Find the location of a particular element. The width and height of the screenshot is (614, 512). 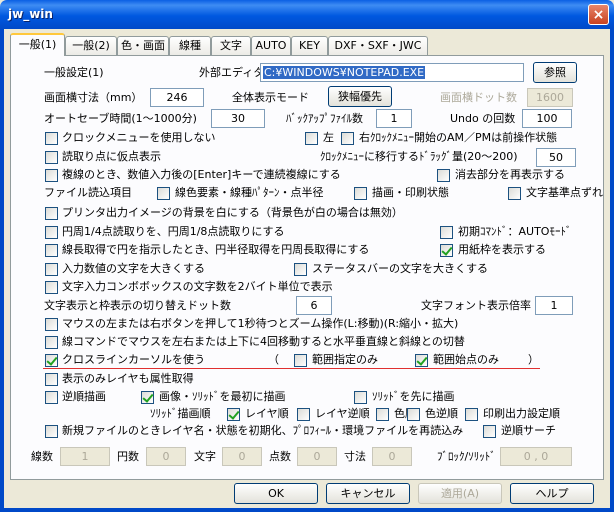

font-ratio-label: 文字フォント表示倍率 is located at coordinates (476, 305).